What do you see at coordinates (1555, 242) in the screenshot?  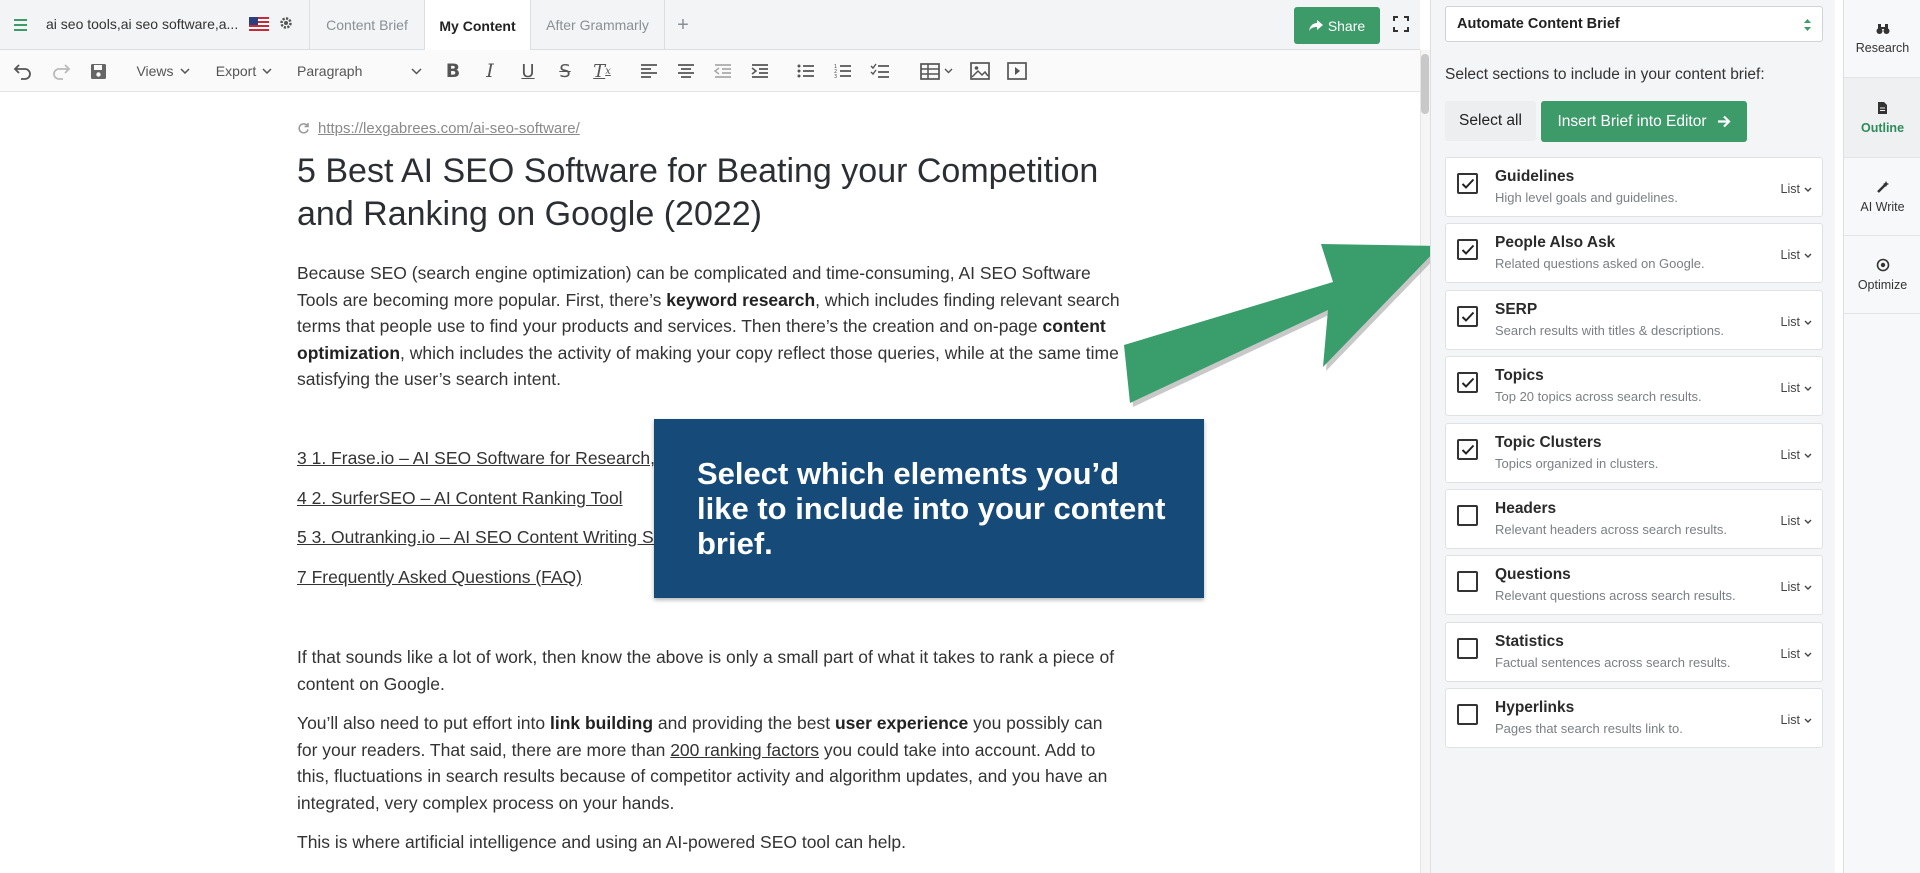 I see `section-title: People Also Ask` at bounding box center [1555, 242].